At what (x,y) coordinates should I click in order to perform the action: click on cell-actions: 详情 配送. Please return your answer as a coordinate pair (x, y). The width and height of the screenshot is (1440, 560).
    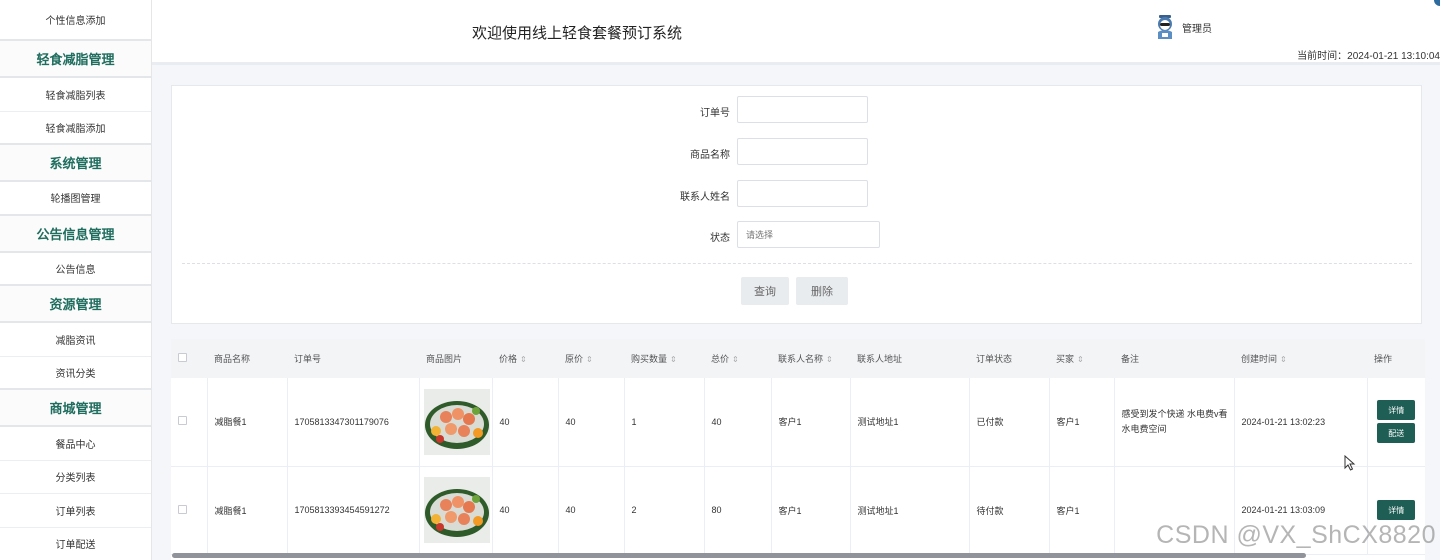
    Looking at the image, I should click on (1396, 422).